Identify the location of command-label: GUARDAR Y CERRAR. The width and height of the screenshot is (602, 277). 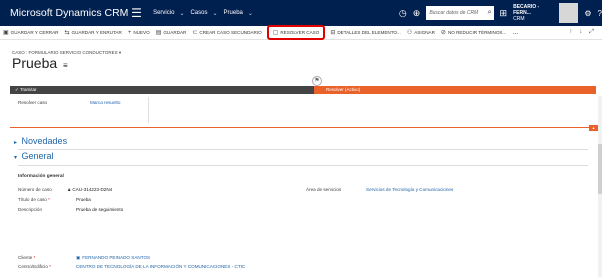
(34, 32).